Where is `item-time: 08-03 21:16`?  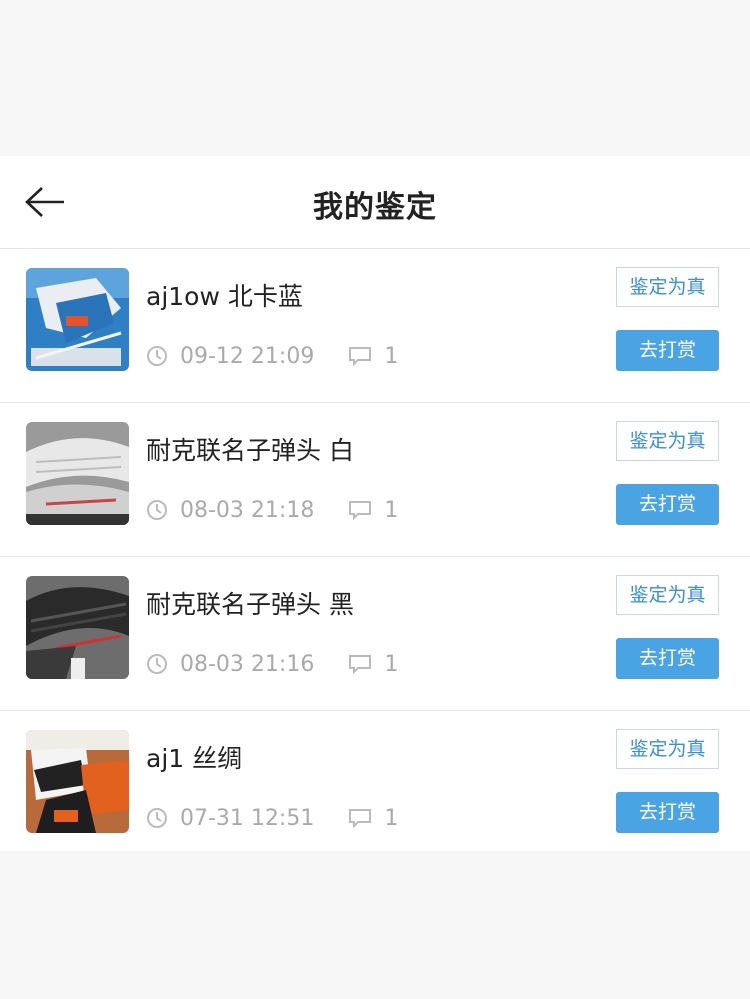
item-time: 08-03 21:16 is located at coordinates (247, 664).